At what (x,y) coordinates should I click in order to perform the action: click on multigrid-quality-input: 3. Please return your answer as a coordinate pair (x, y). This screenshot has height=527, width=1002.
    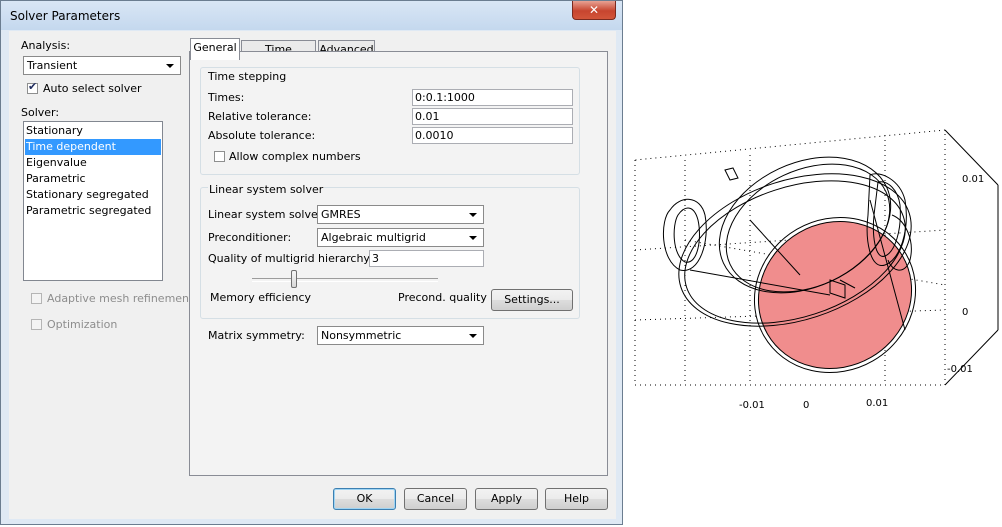
    Looking at the image, I should click on (426, 258).